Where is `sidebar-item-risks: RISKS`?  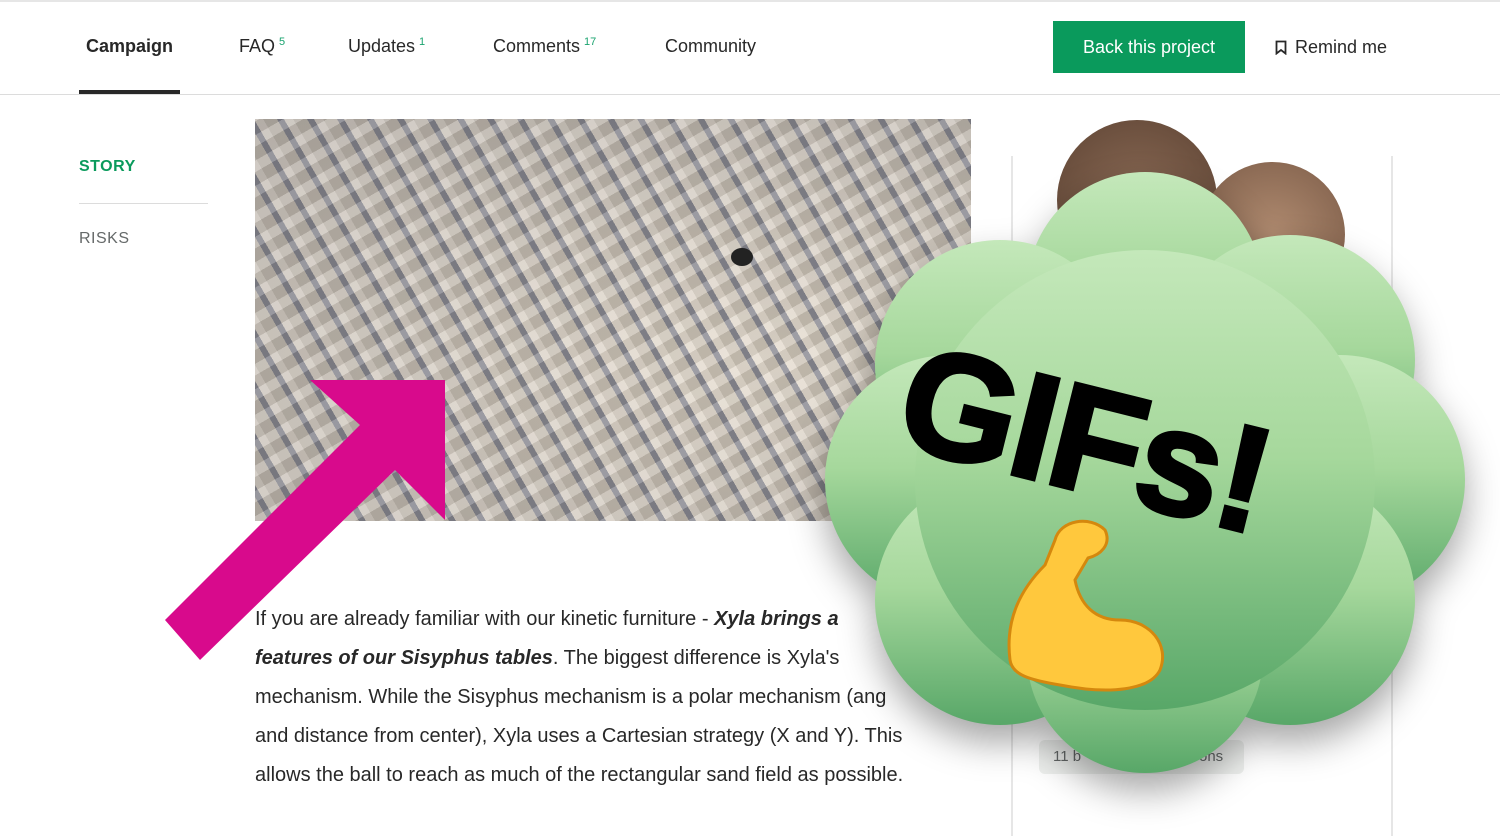 sidebar-item-risks: RISKS is located at coordinates (104, 239).